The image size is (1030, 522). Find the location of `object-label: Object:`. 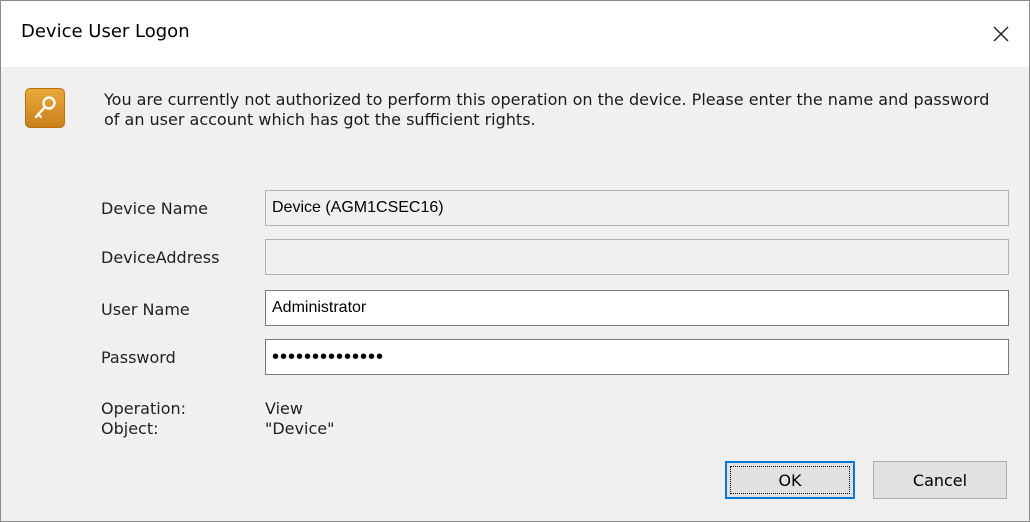

object-label: Object: is located at coordinates (130, 428).